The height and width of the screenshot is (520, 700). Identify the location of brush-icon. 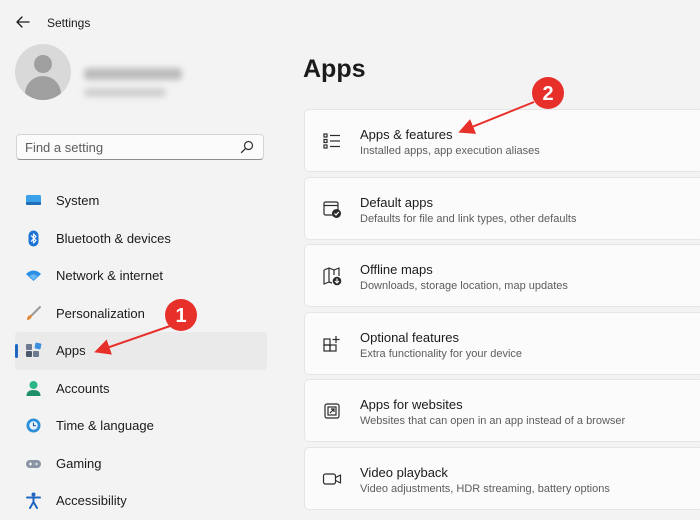
(34, 312).